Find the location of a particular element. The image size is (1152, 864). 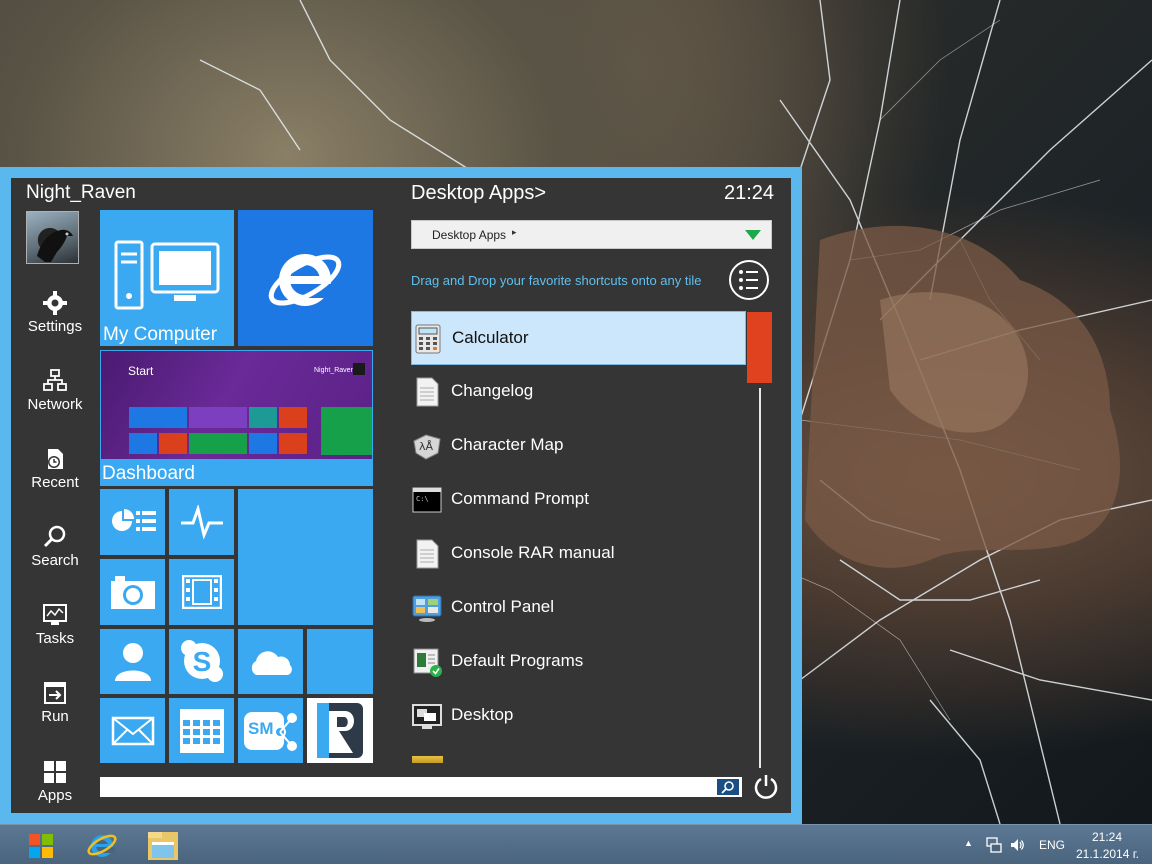

cloud-icon is located at coordinates (271, 663).